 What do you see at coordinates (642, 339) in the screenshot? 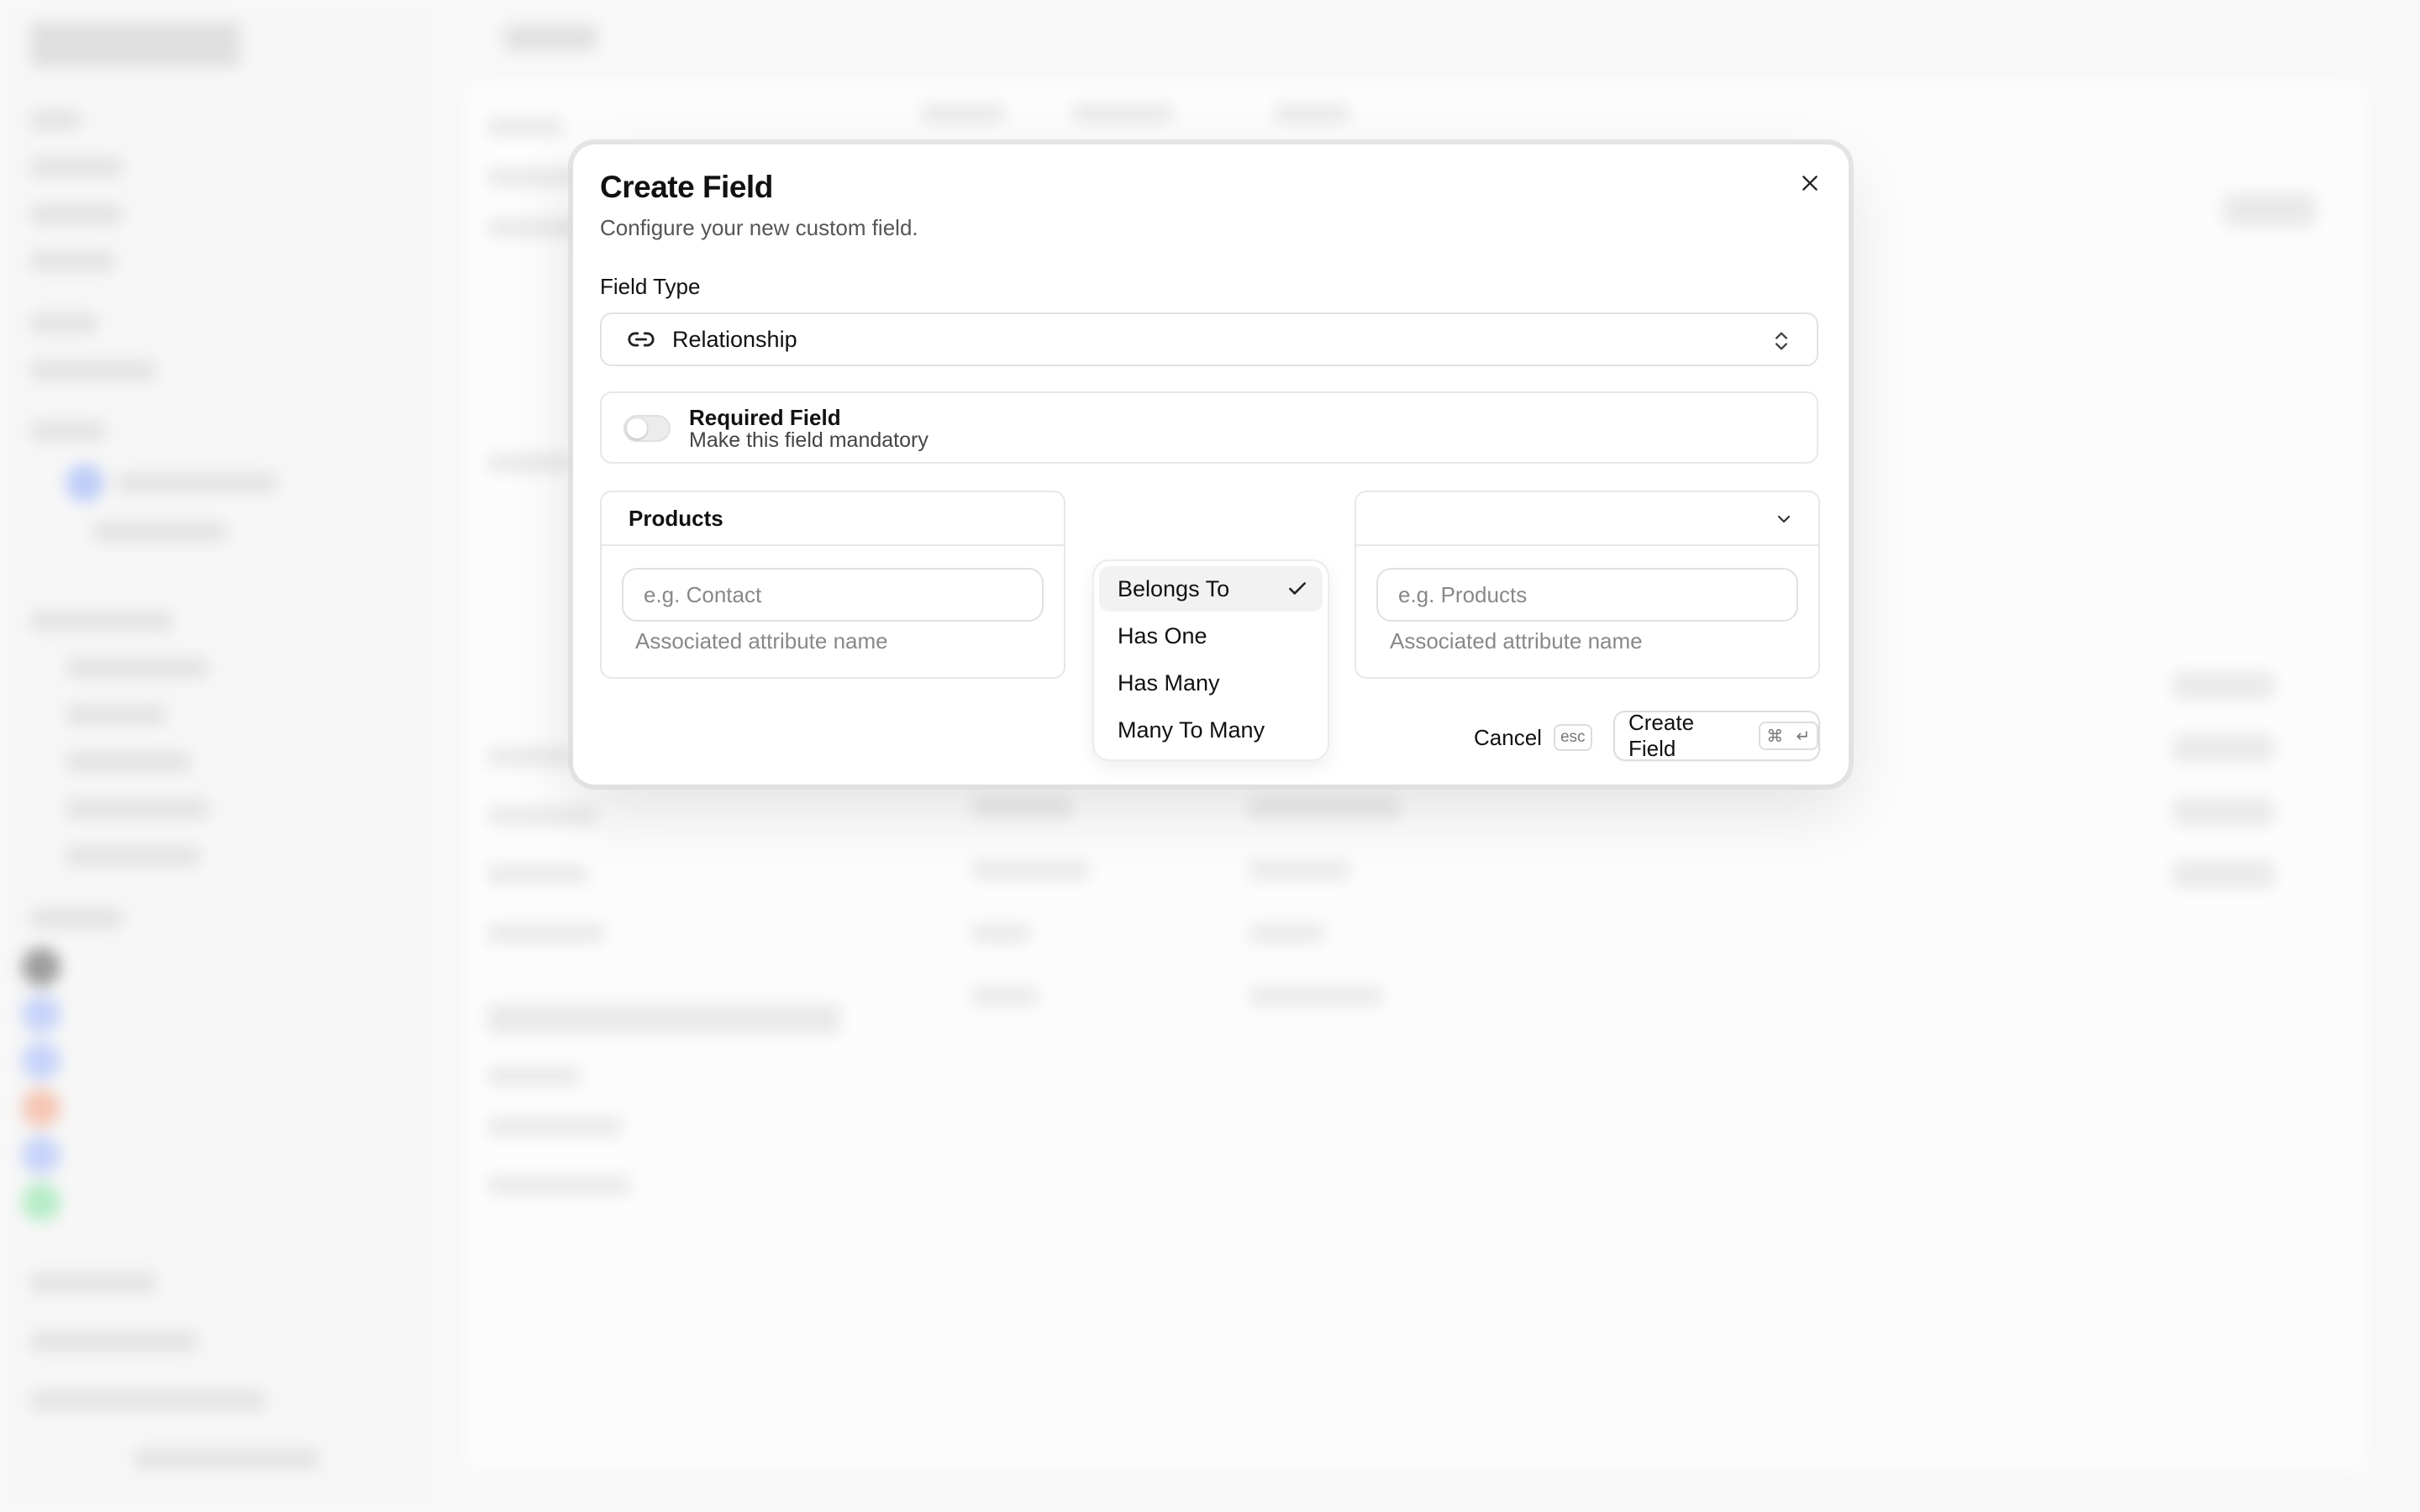
I see `link-icon` at bounding box center [642, 339].